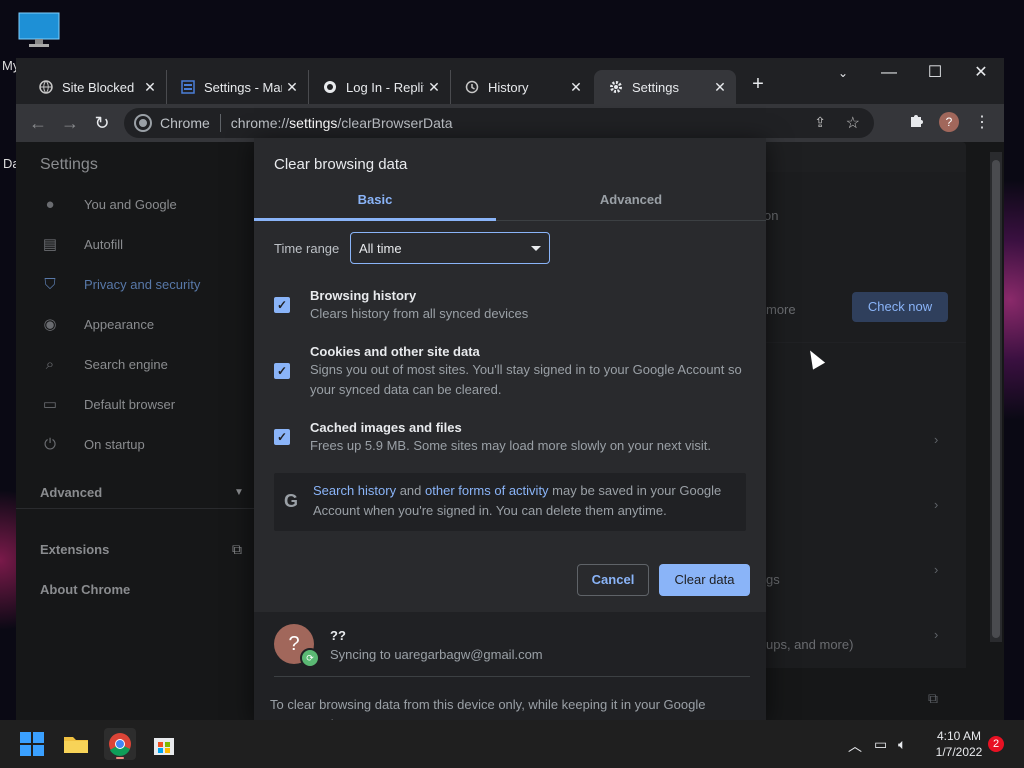  I want to click on tab-basic: Basic, so click(375, 206).